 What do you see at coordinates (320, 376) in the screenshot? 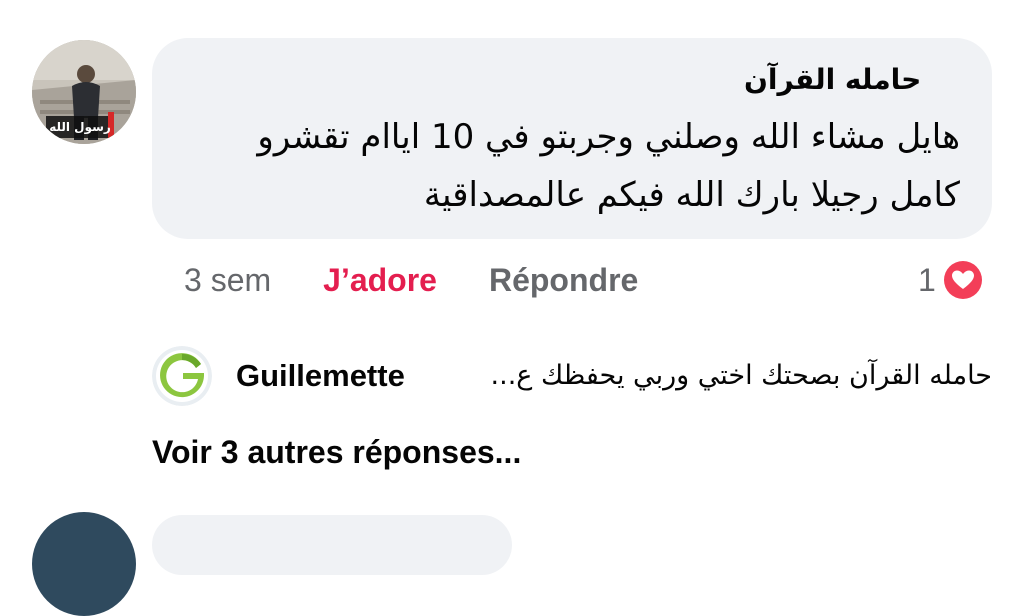
I see `reply-author: Guillemette` at bounding box center [320, 376].